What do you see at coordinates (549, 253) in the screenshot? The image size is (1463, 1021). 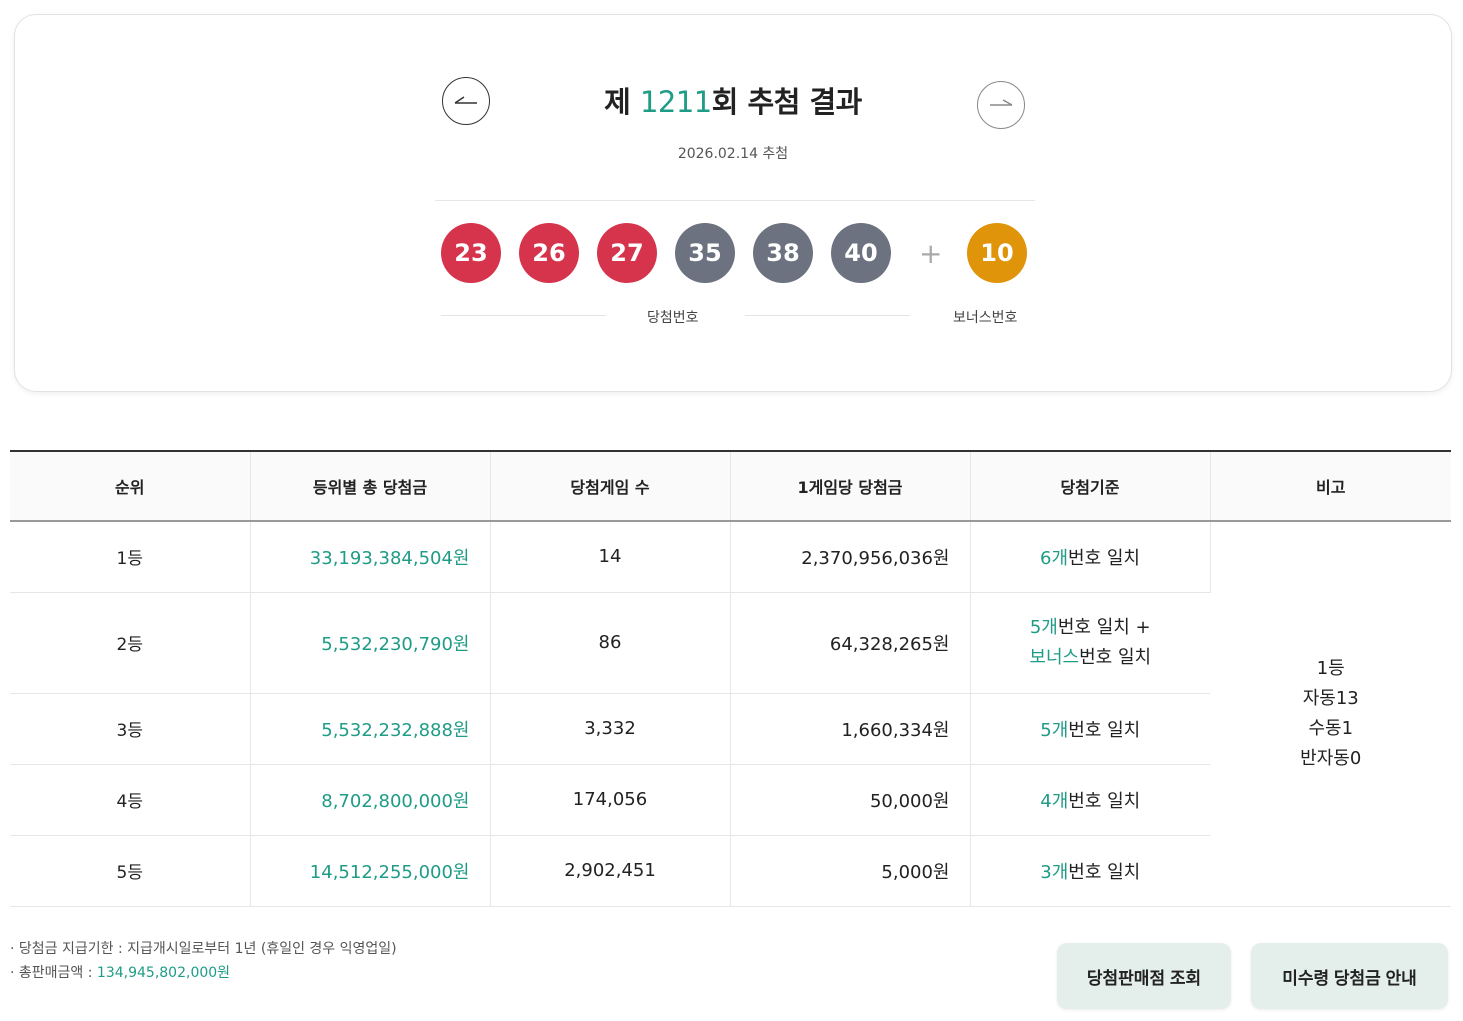 I see `winning-ball-2: 26` at bounding box center [549, 253].